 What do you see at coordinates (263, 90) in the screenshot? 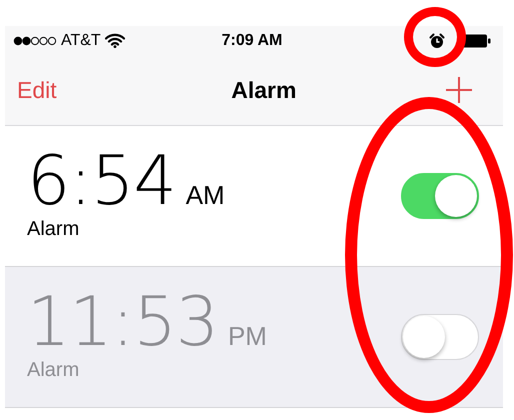
I see `nav-title: Alarm` at bounding box center [263, 90].